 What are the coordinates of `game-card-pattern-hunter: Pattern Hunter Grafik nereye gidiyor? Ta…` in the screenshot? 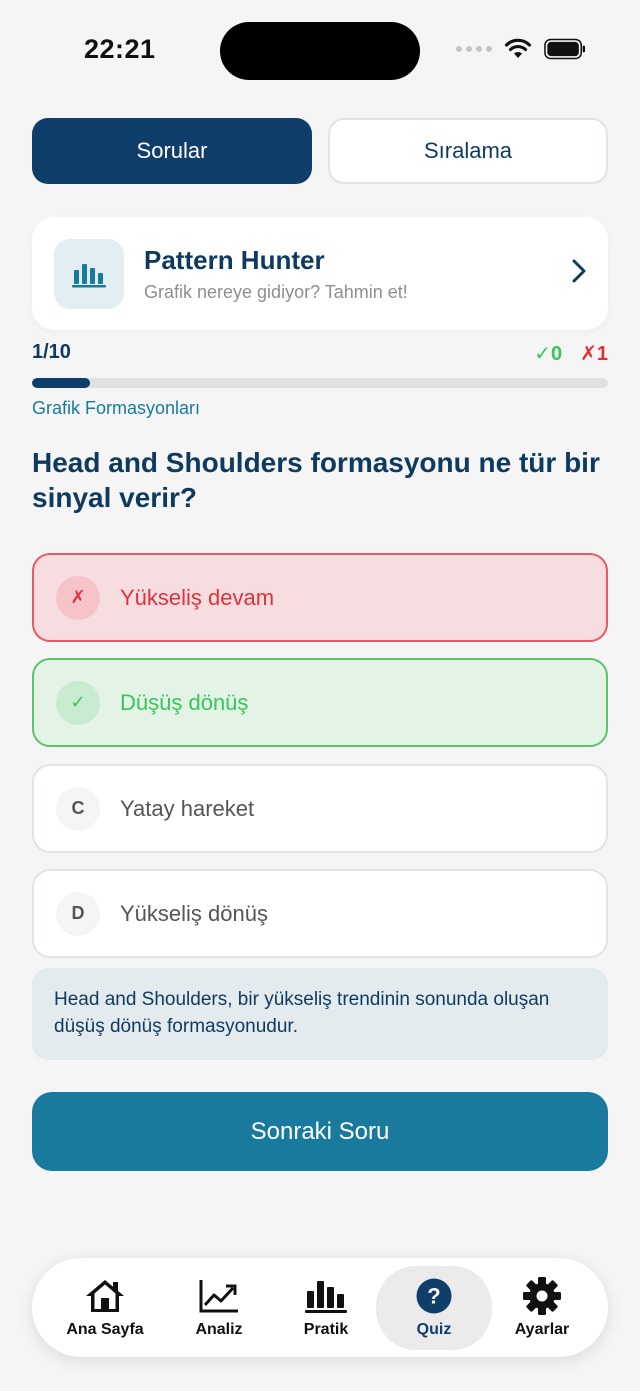 It's located at (320, 273).